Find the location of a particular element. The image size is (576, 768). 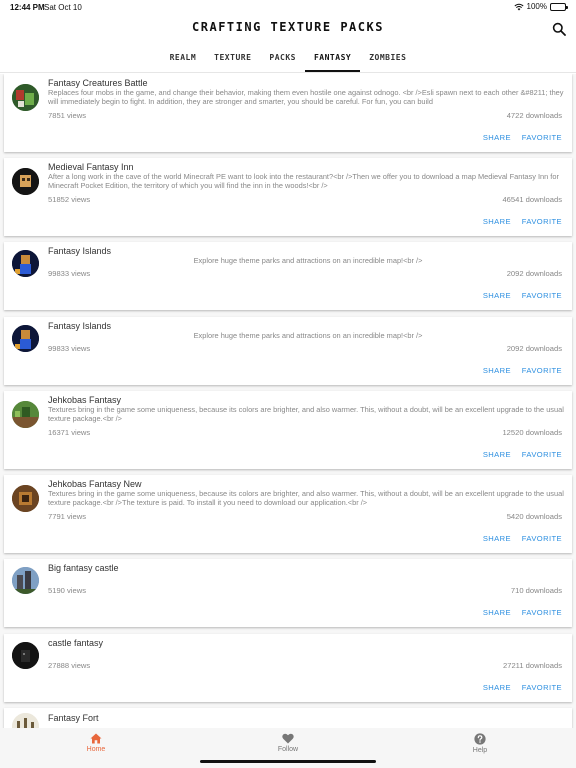

battery-percent: 100% is located at coordinates (536, 6).